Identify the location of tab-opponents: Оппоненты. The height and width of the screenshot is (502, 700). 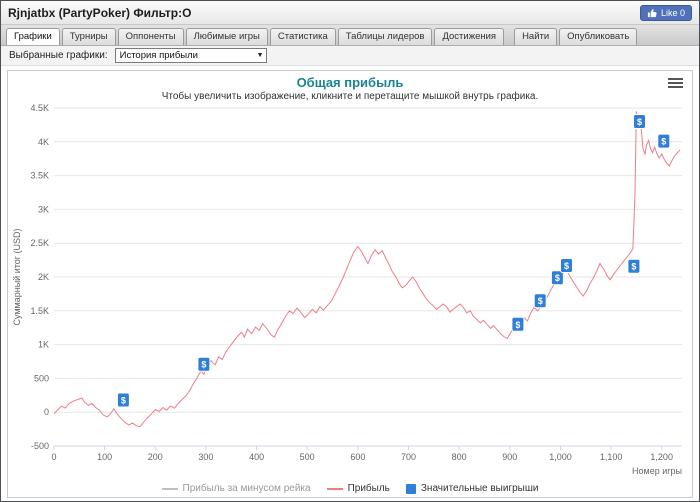
(150, 36).